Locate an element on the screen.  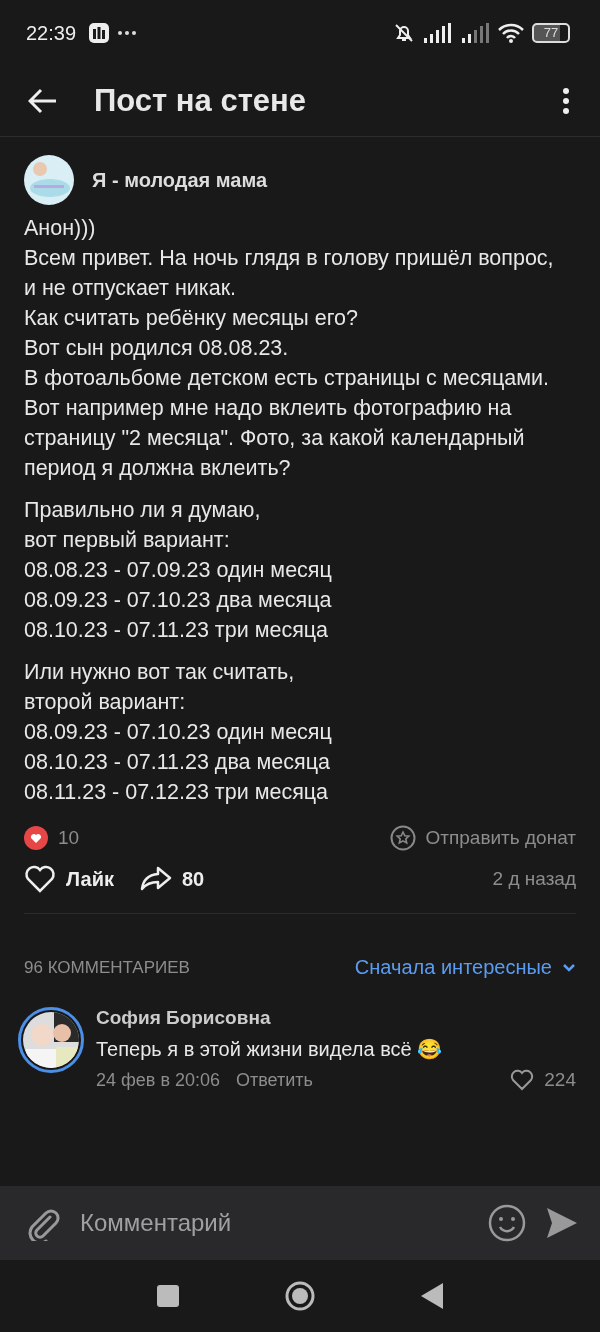
chevron-down-icon is located at coordinates (569, 967).